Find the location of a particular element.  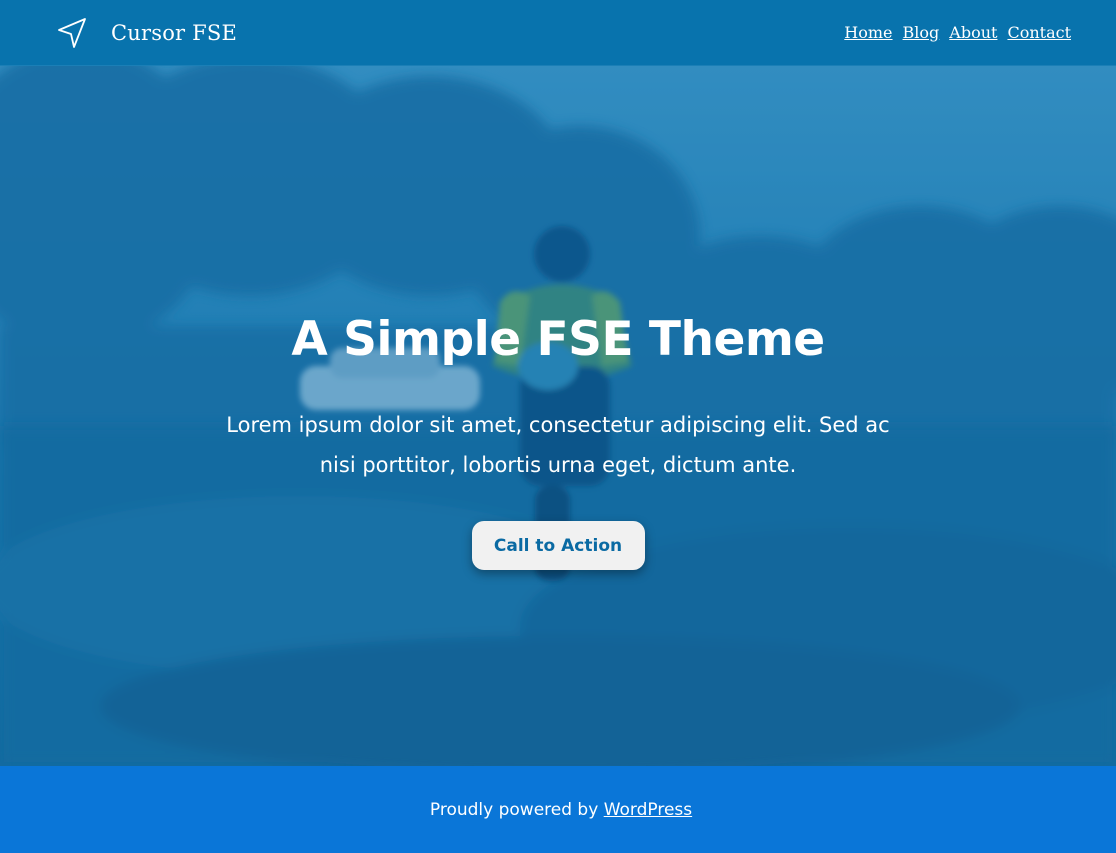

nav-link-home: Home is located at coordinates (868, 32).